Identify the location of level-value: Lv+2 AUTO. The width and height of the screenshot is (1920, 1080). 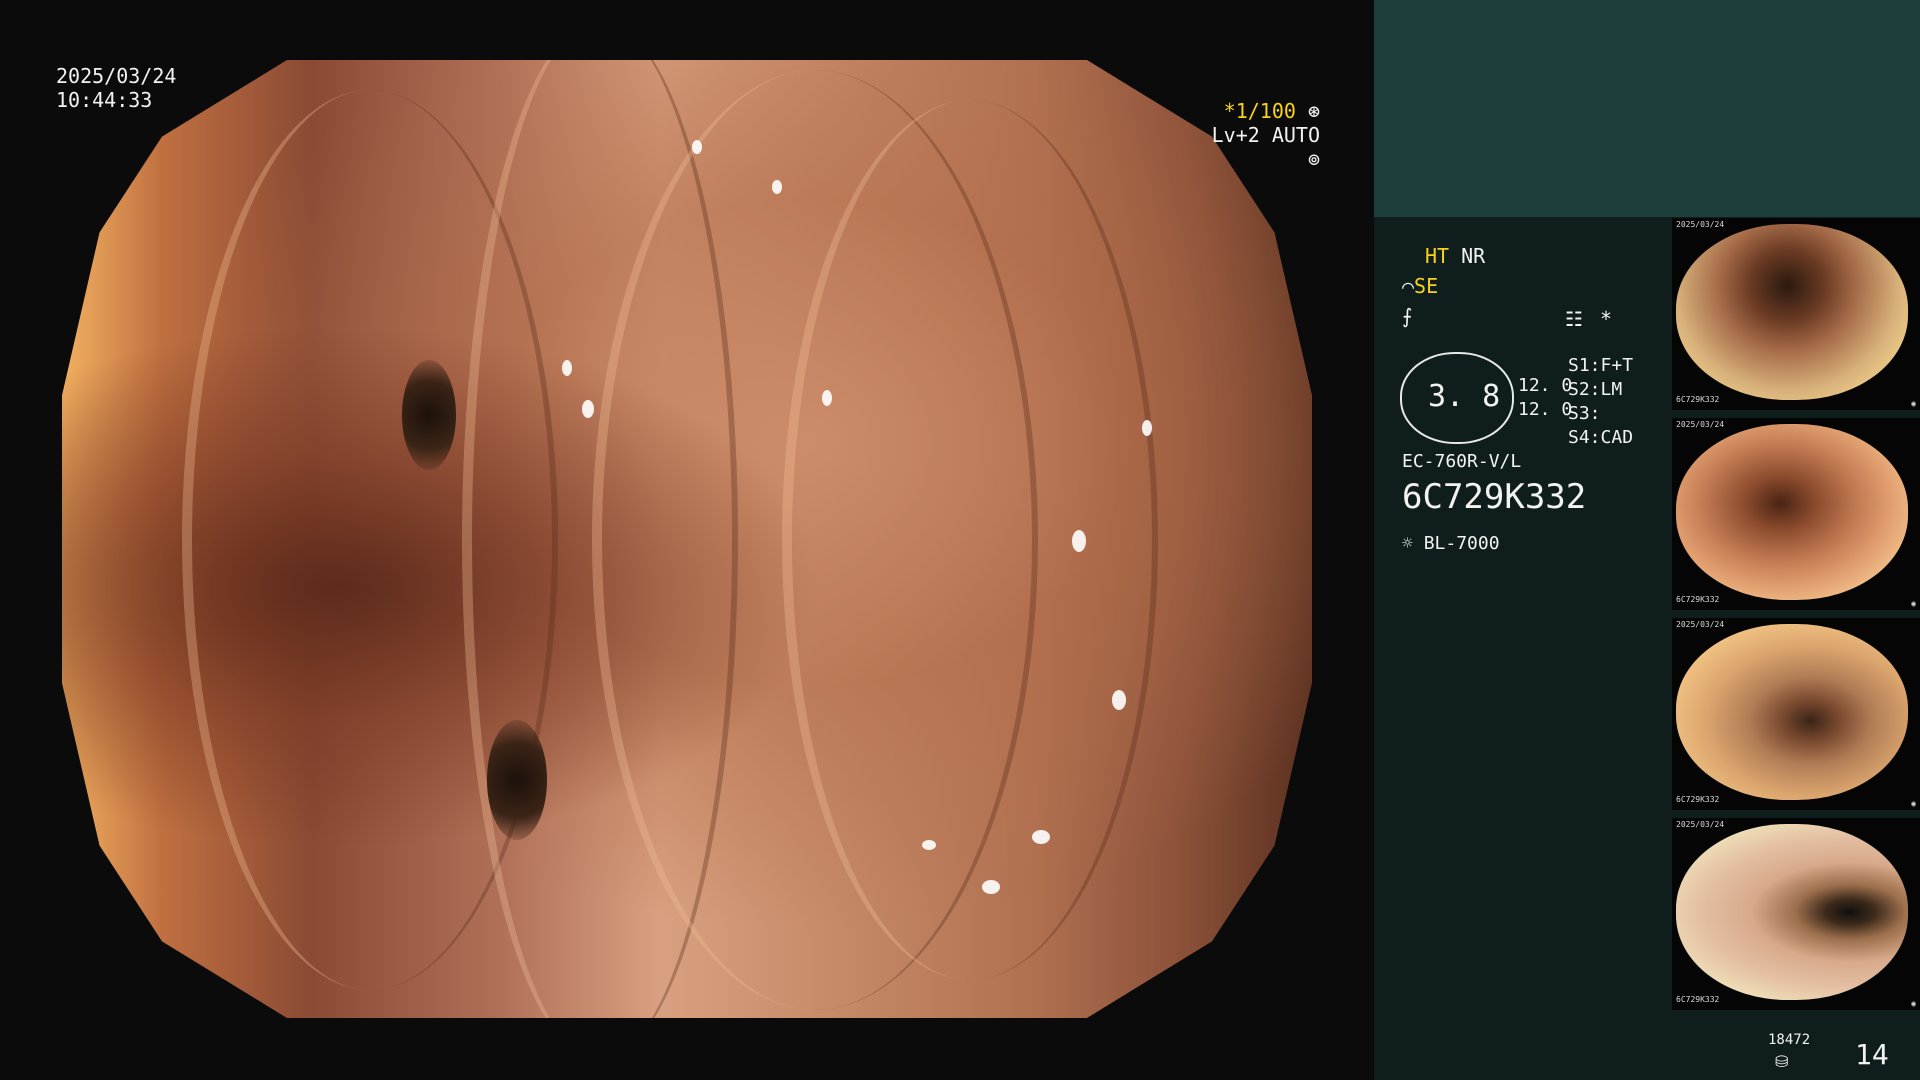
(1265, 135).